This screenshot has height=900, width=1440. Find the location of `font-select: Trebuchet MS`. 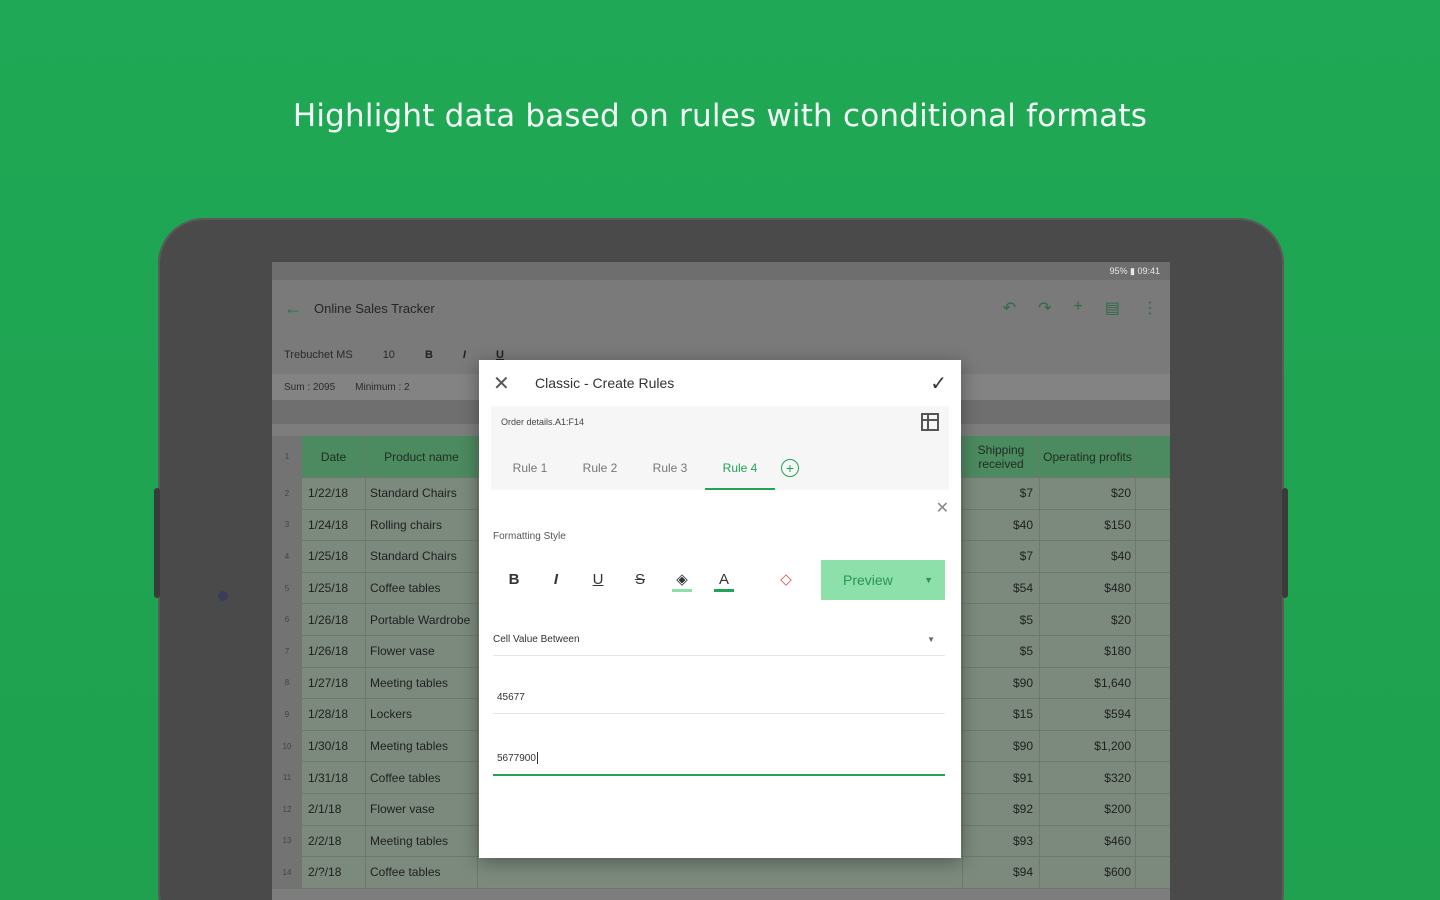

font-select: Trebuchet MS is located at coordinates (318, 355).